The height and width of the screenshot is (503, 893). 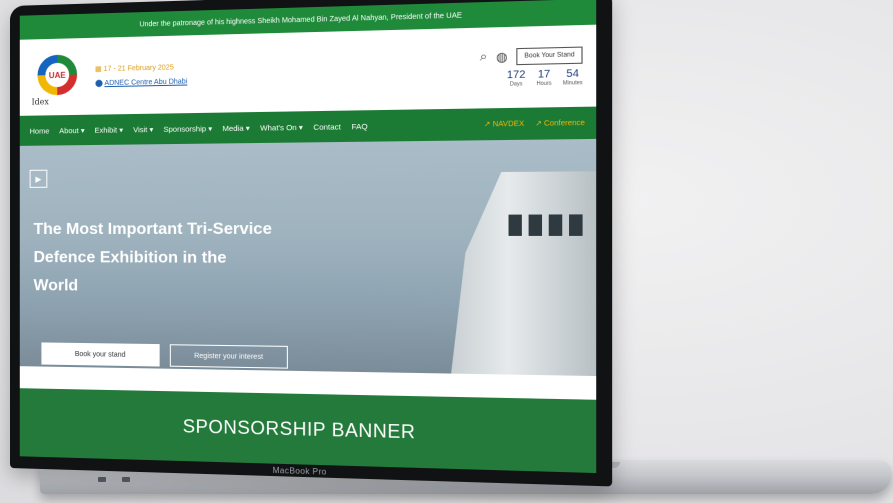 What do you see at coordinates (235, 128) in the screenshot?
I see `nav-item-media: Media ▾` at bounding box center [235, 128].